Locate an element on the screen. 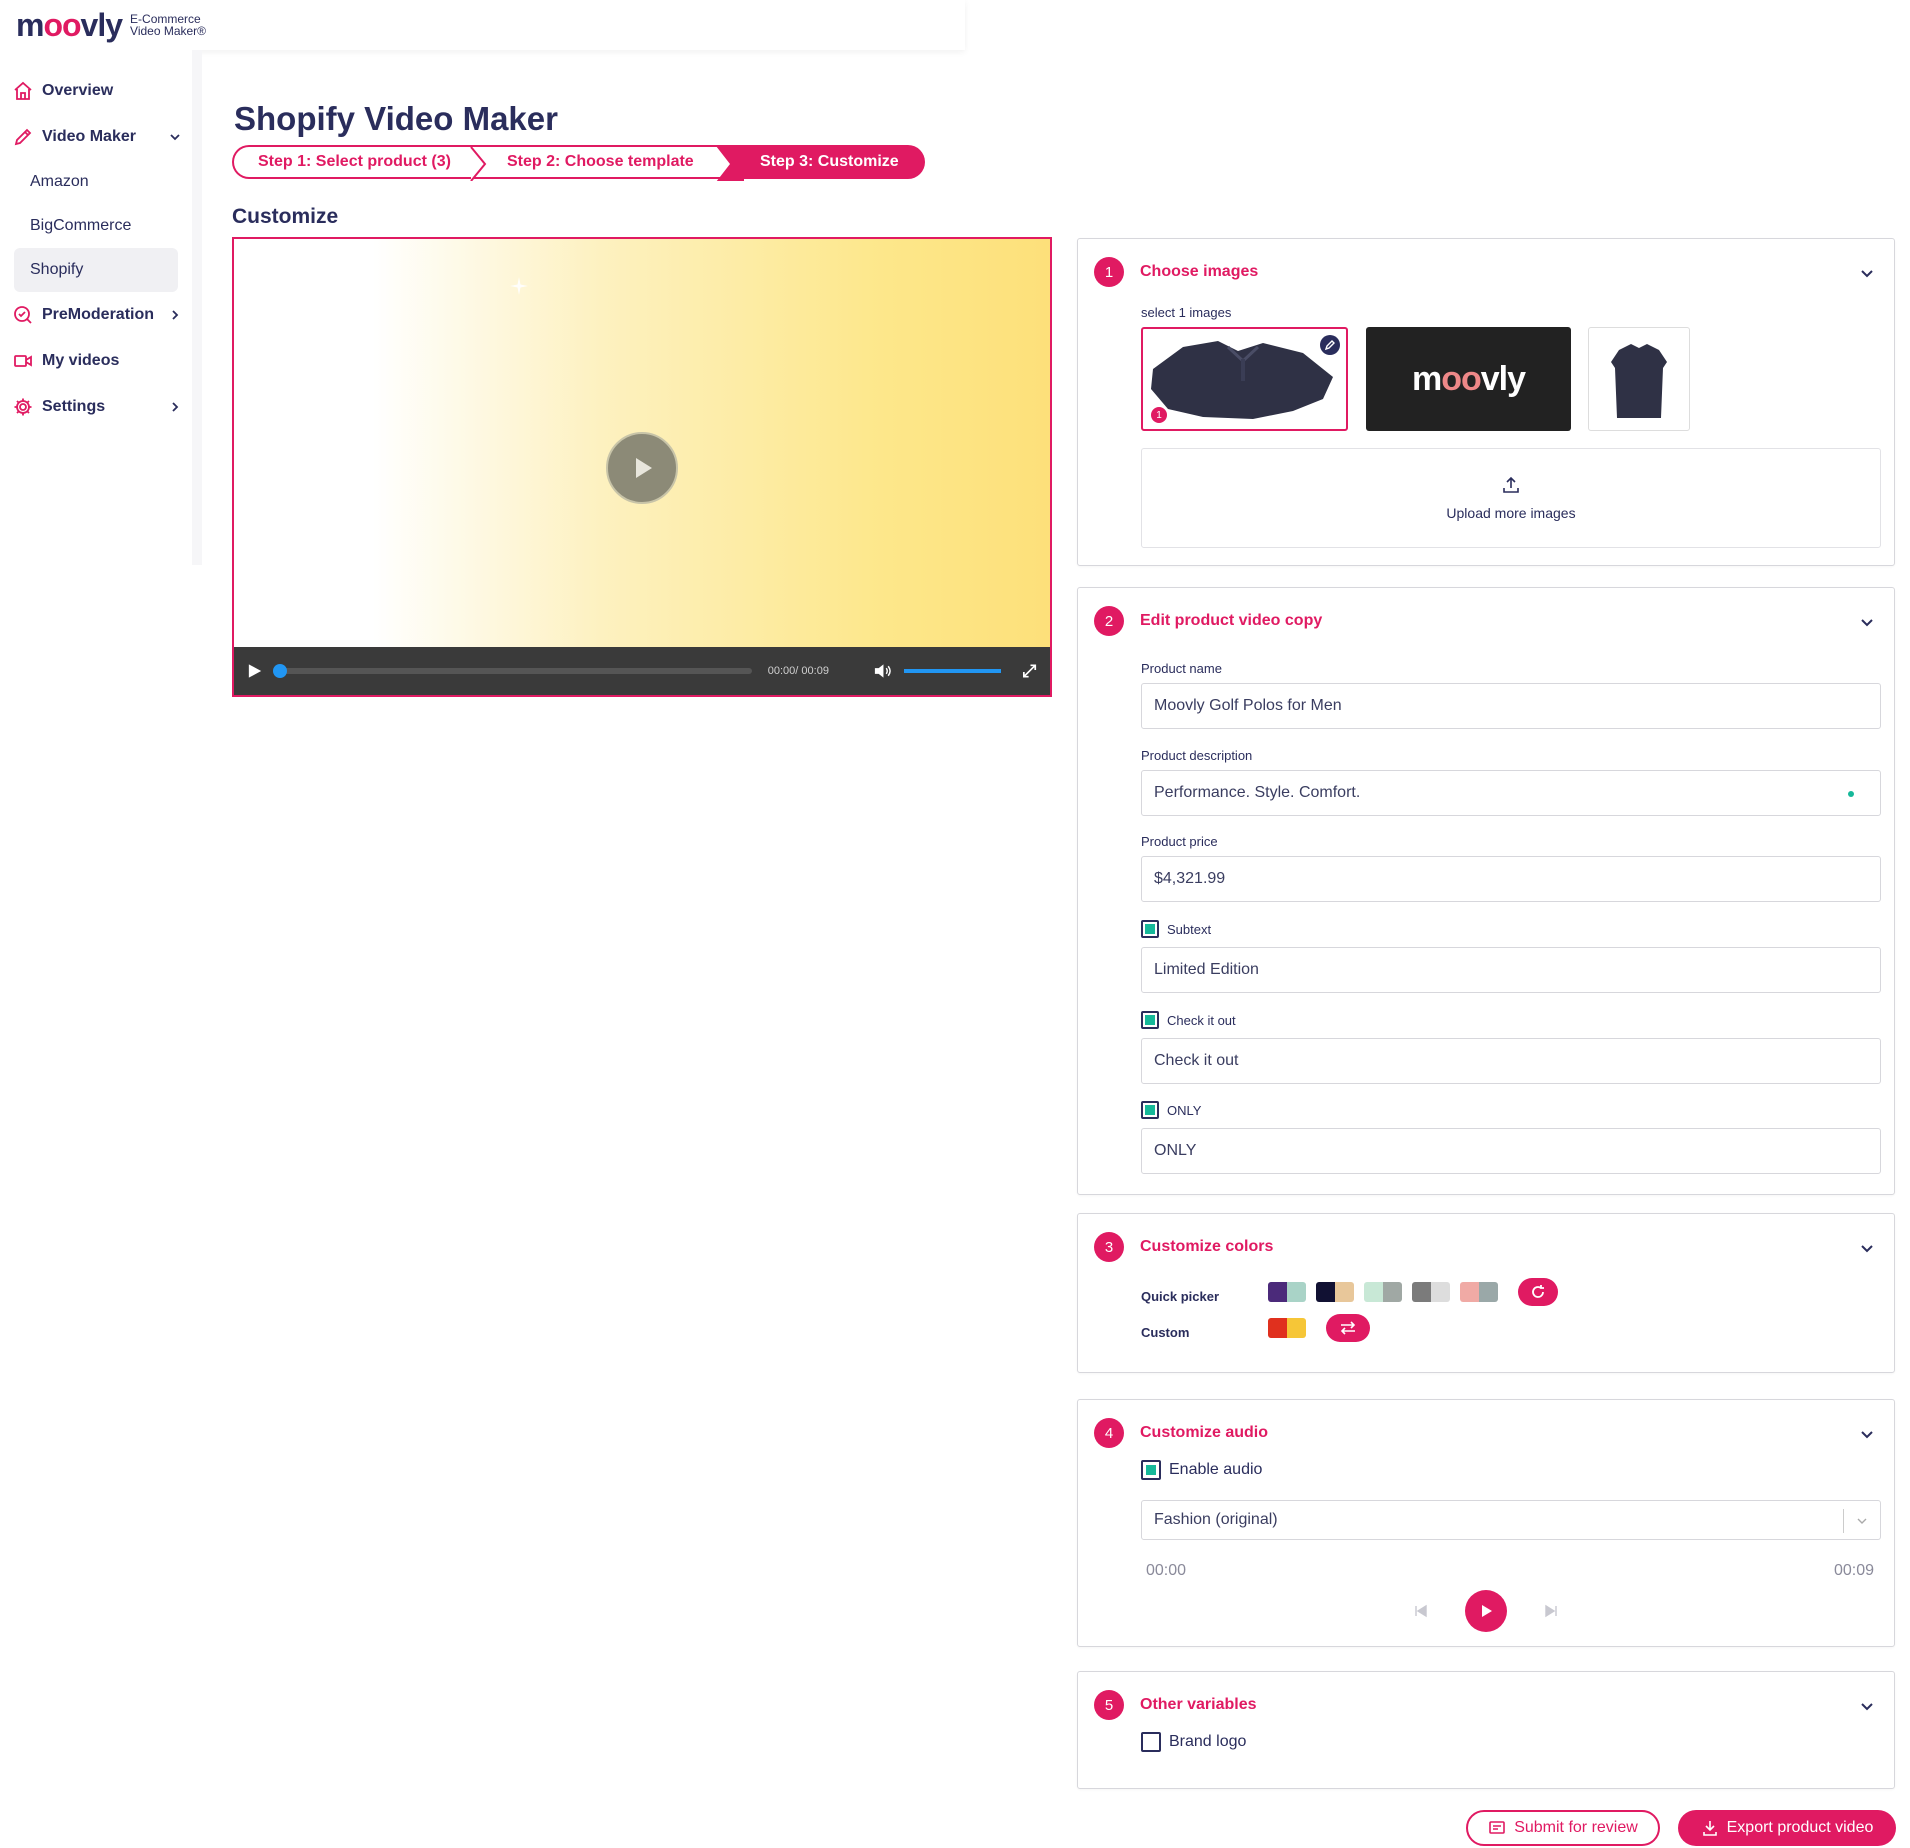 Image resolution: width=1910 pixels, height=1848 pixels. top-bar: moovly E-Commerce Video Maker® is located at coordinates (482, 25).